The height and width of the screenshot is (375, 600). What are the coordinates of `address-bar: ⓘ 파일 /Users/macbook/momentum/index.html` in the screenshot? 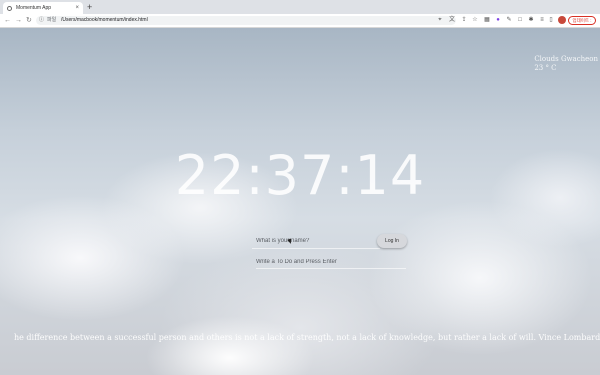 It's located at (246, 20).